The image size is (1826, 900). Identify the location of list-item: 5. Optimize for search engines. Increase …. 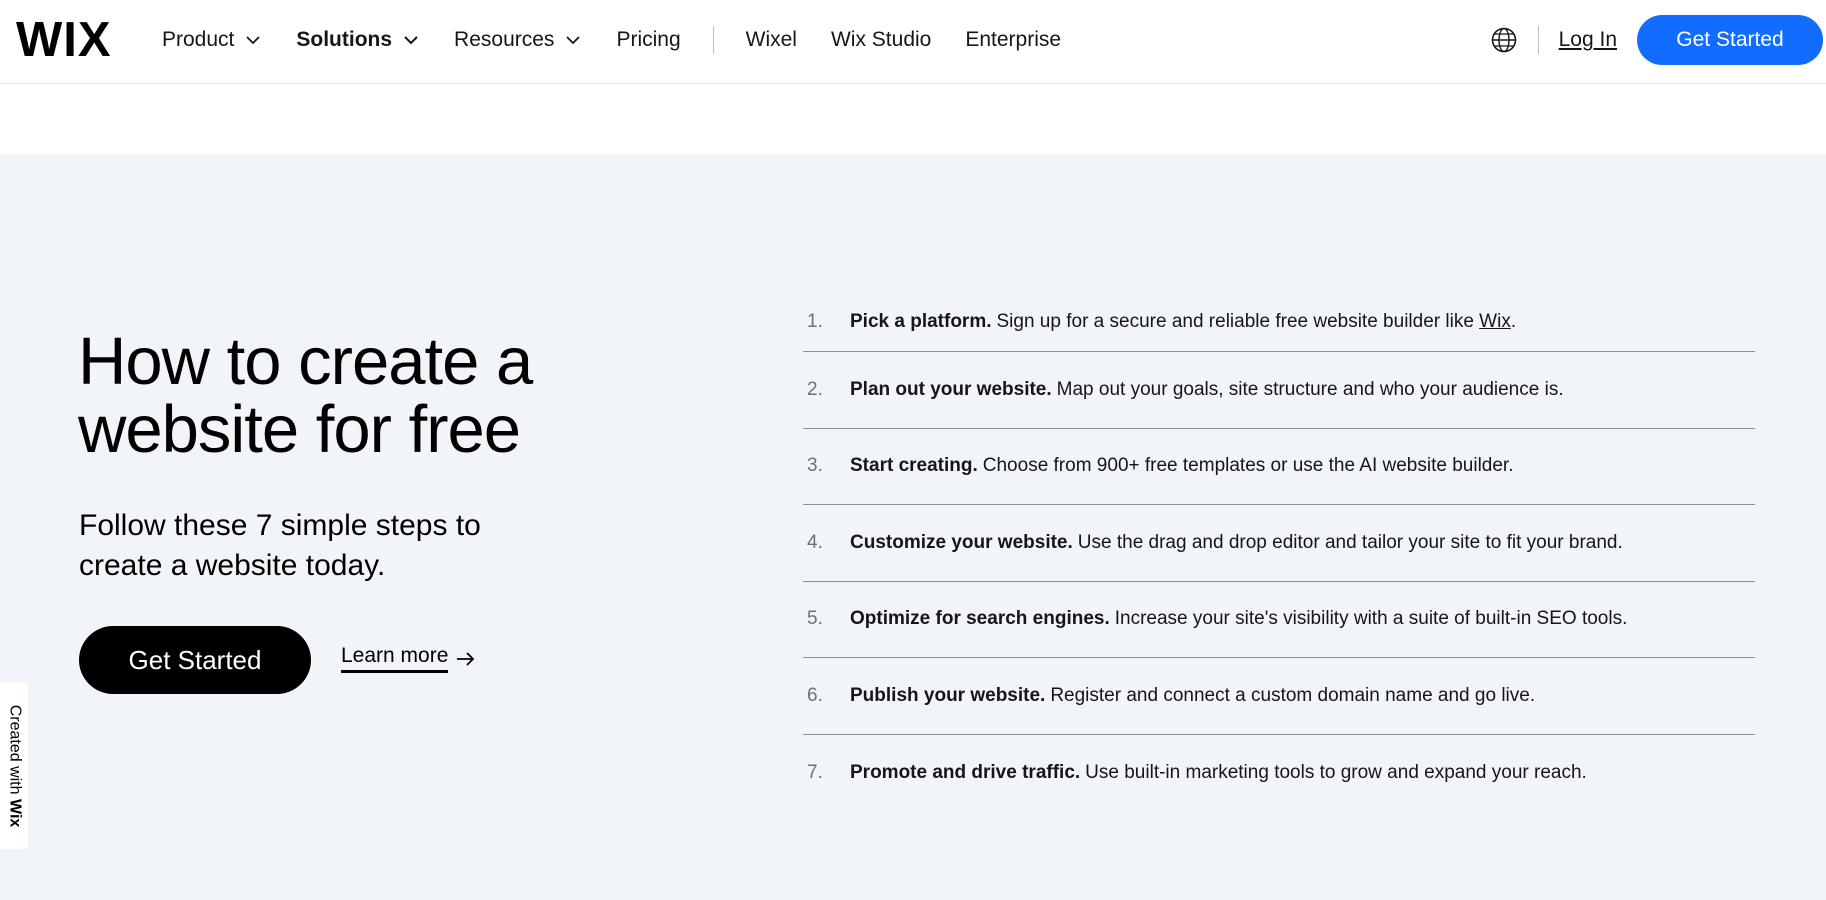
(1279, 620).